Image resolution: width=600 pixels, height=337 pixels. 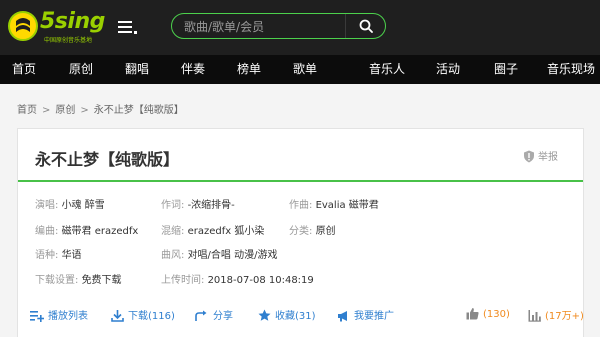 I want to click on site-logo: 5sing 中国原创音乐基地, so click(x=56, y=27).